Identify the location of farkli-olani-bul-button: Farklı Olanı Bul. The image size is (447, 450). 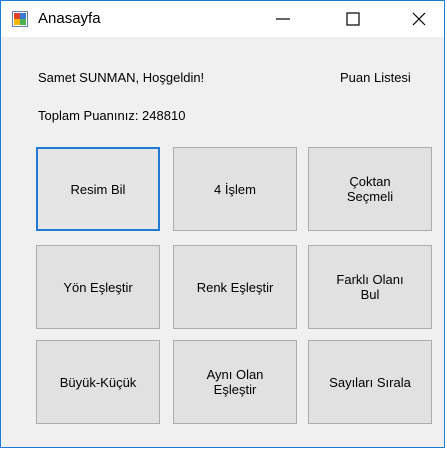
(370, 287).